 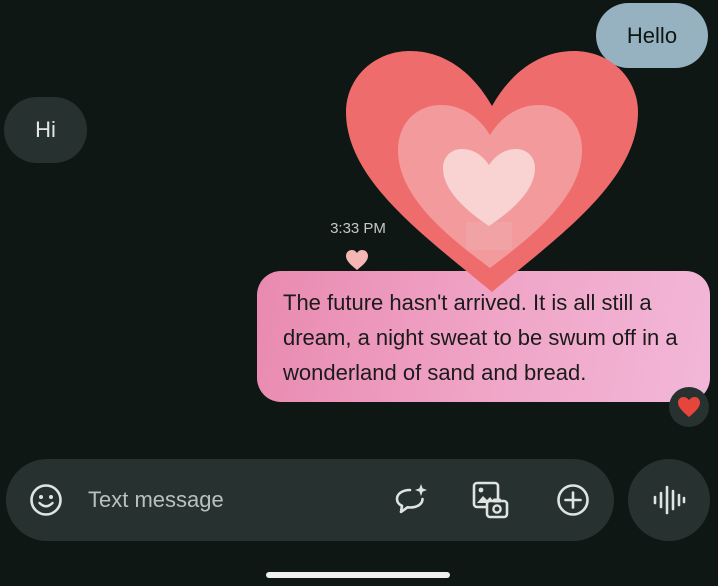 I want to click on reaction-badge, so click(x=689, y=407).